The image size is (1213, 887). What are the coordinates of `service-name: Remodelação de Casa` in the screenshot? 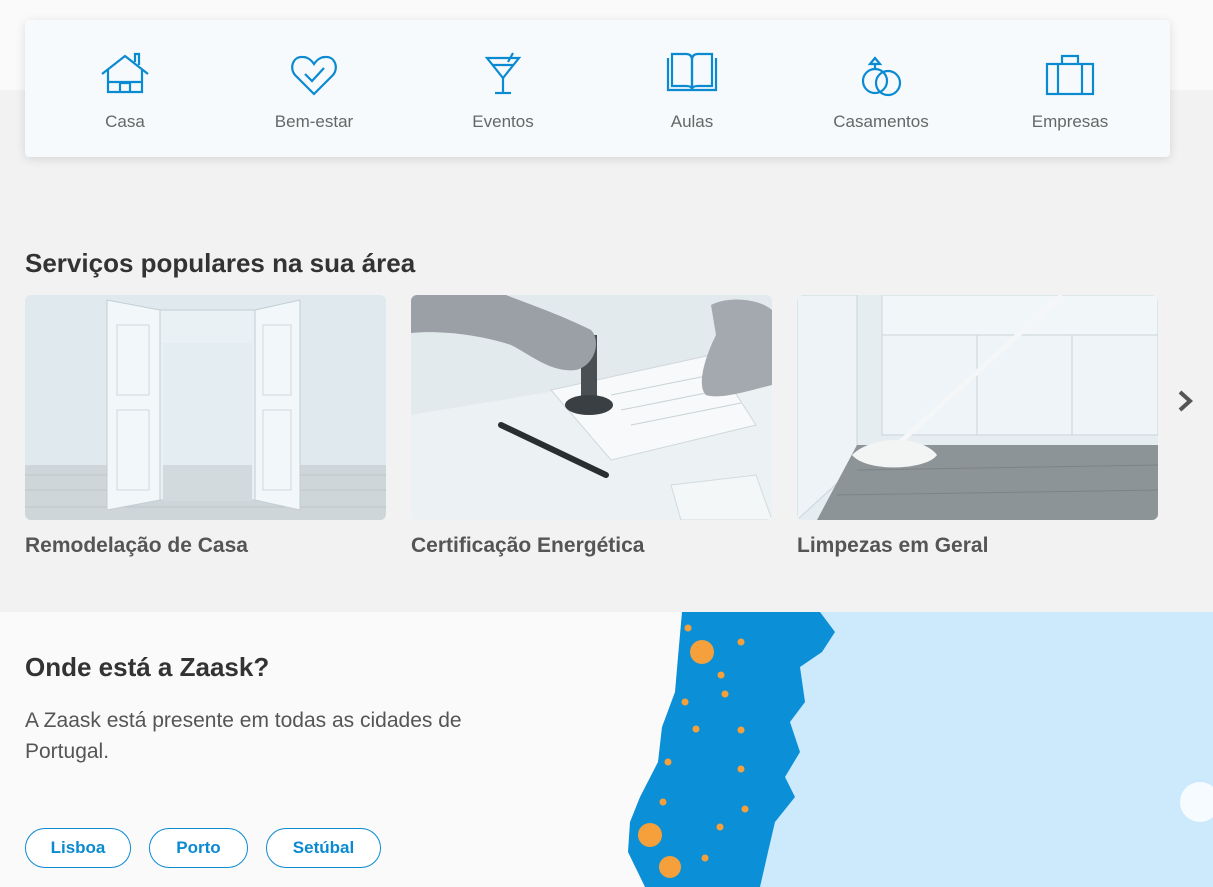 It's located at (136, 545).